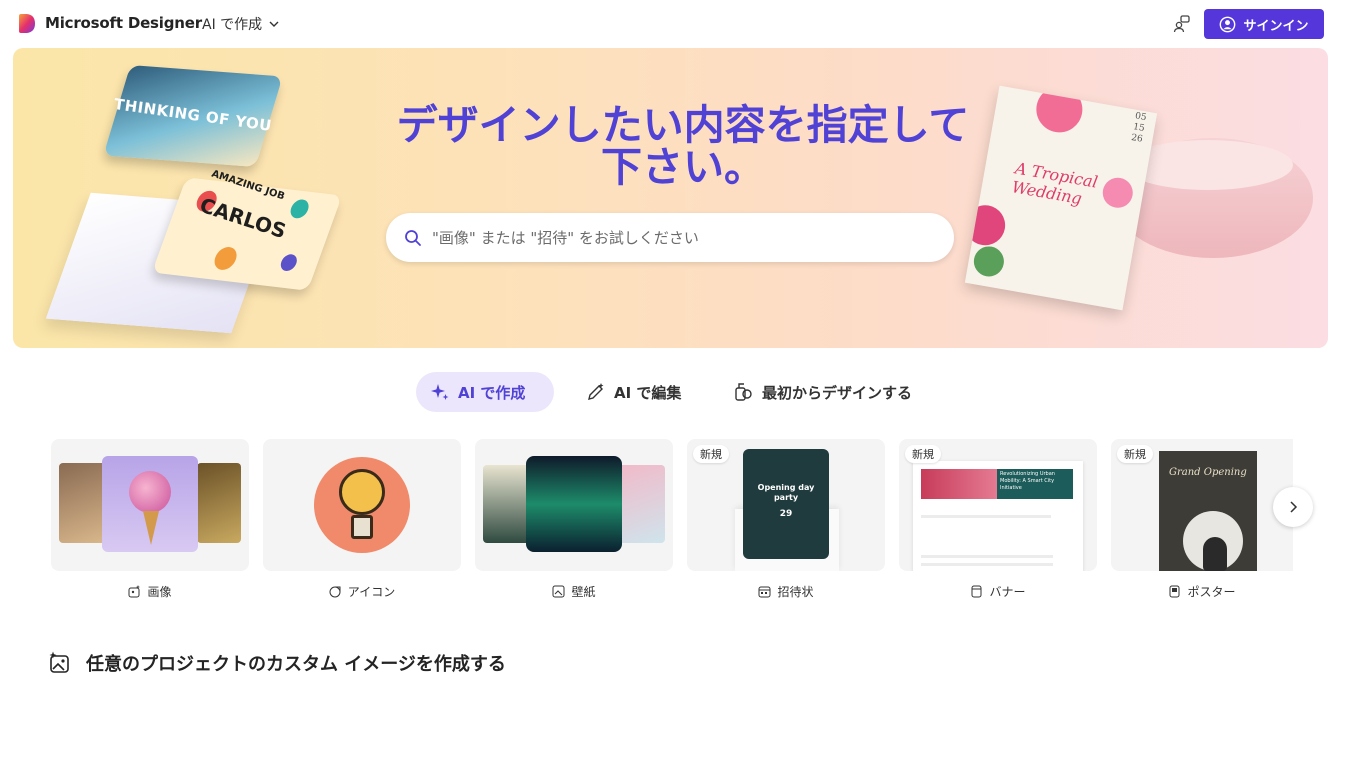  Describe the element at coordinates (764, 591) in the screenshot. I see `calendar-icon` at that location.